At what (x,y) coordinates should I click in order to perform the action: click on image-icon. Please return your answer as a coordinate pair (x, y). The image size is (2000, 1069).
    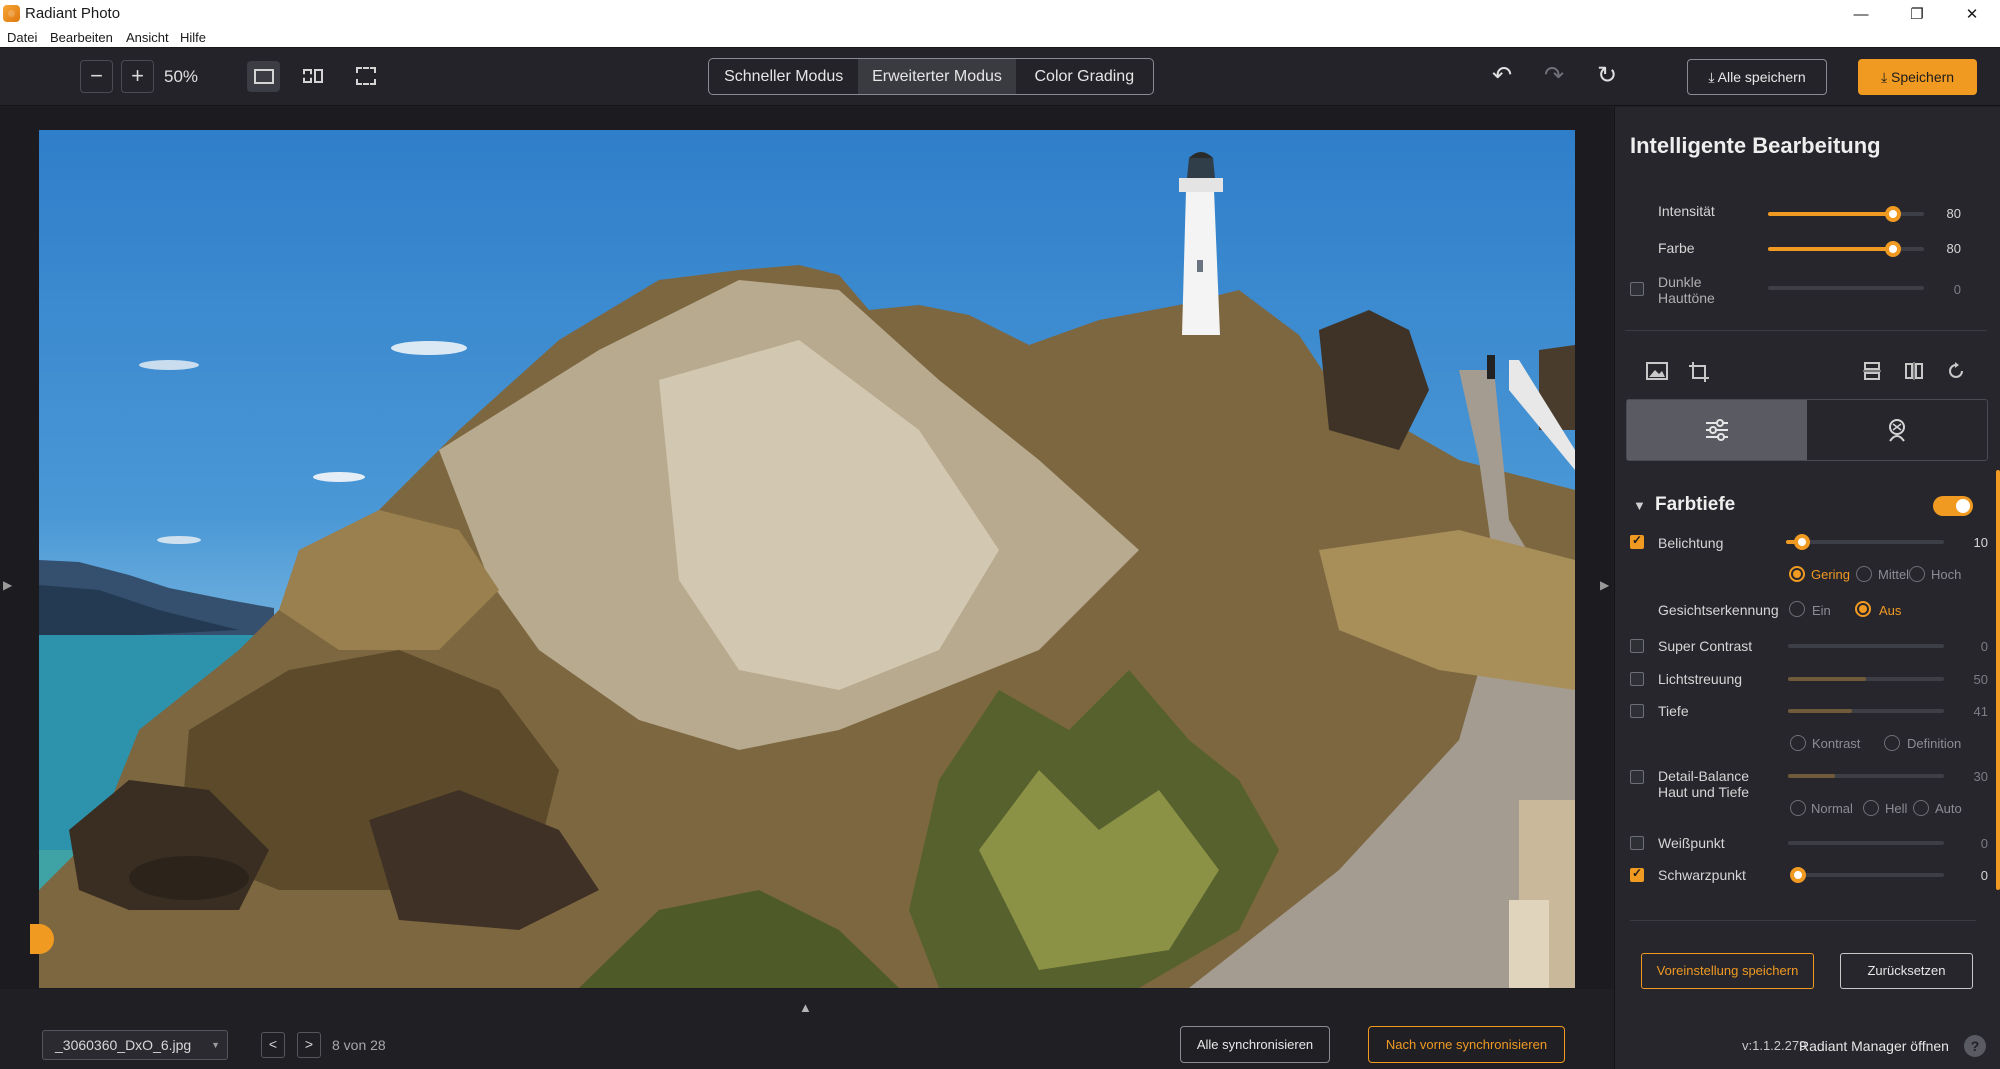
    Looking at the image, I should click on (1657, 375).